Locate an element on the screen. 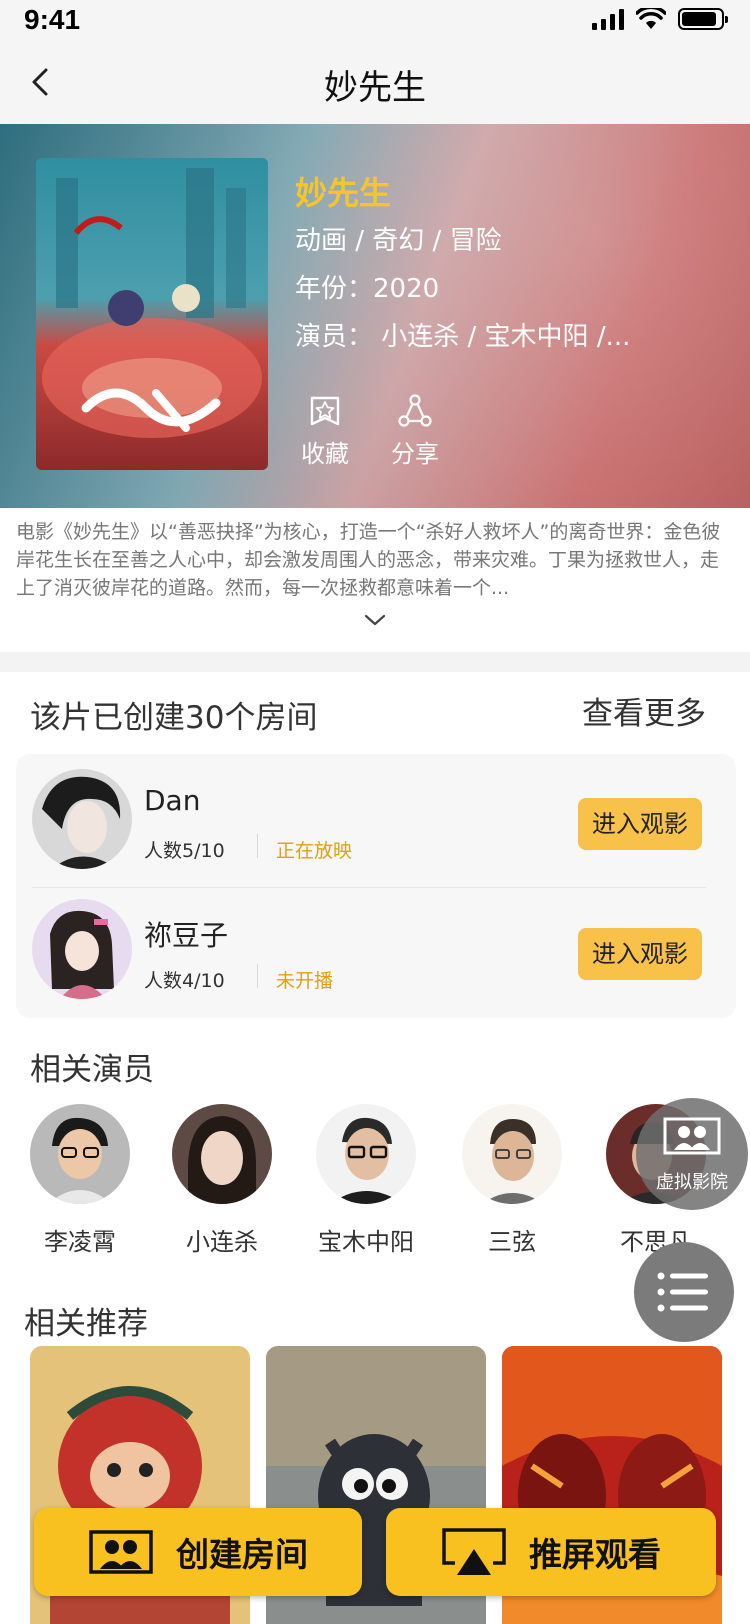  room-viewer-count: 人数5/10 is located at coordinates (184, 851).